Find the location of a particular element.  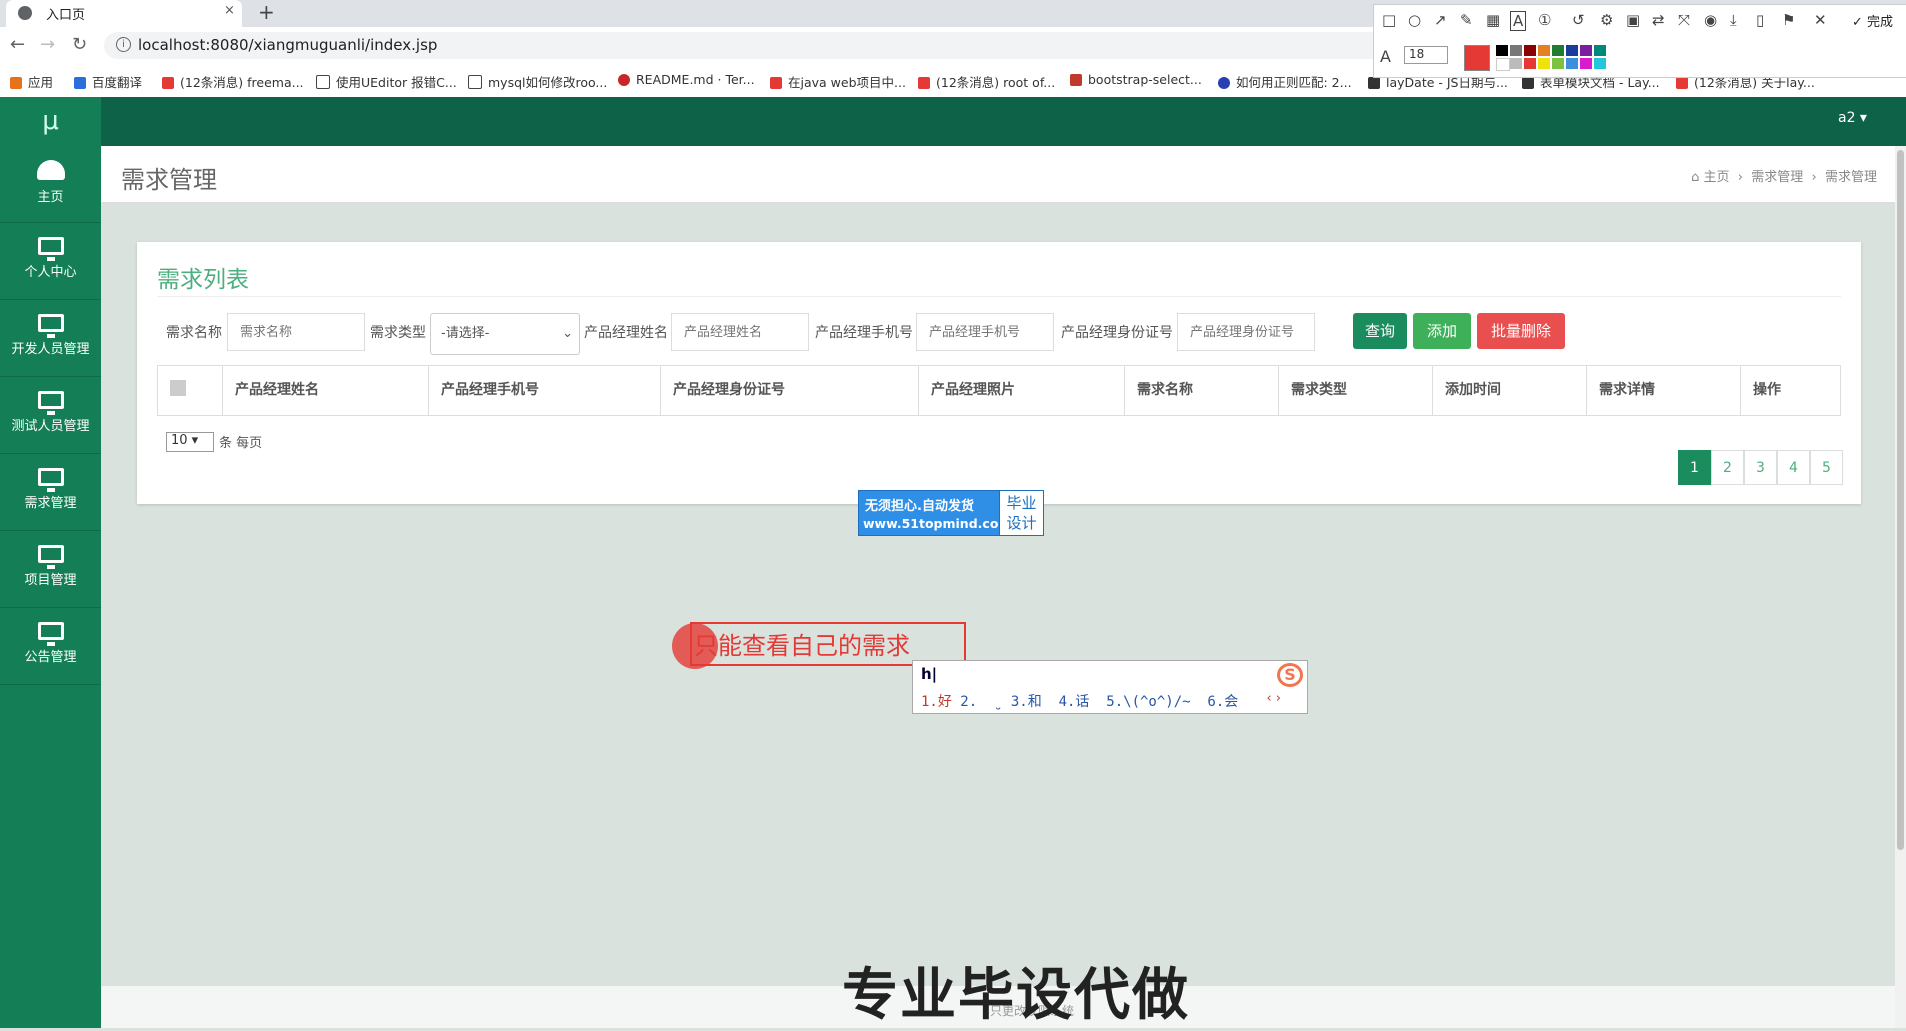

sidebar-item-label: 测试人员管理 is located at coordinates (50, 426).